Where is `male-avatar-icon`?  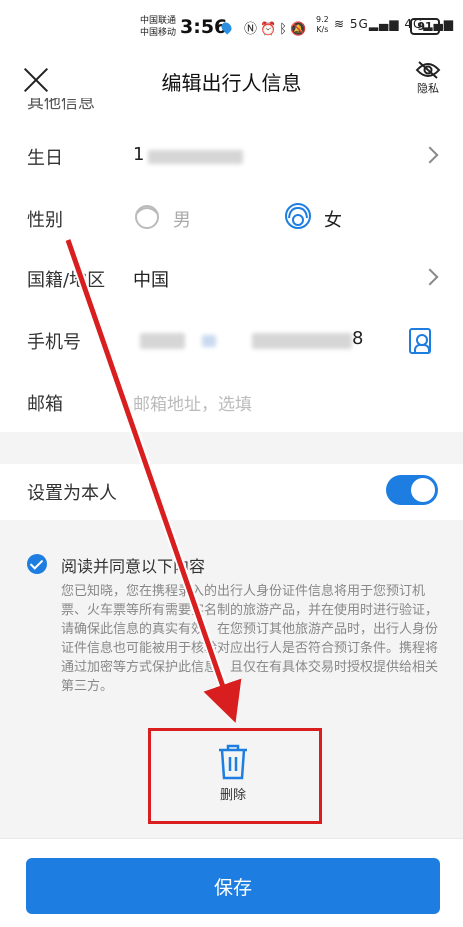 male-avatar-icon is located at coordinates (147, 217).